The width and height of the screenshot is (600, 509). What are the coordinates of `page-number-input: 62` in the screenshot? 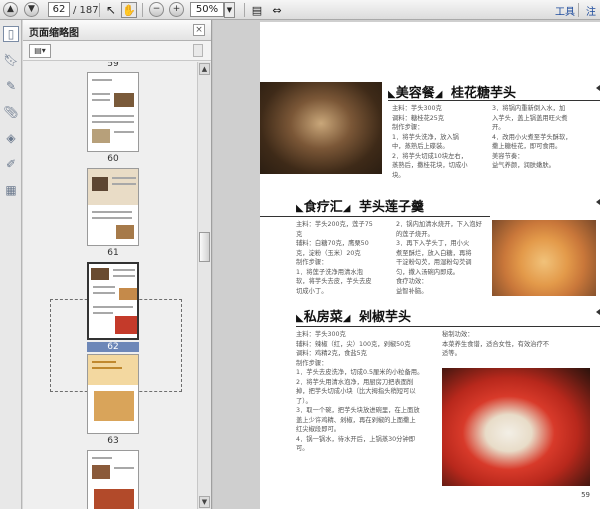 It's located at (59, 9).